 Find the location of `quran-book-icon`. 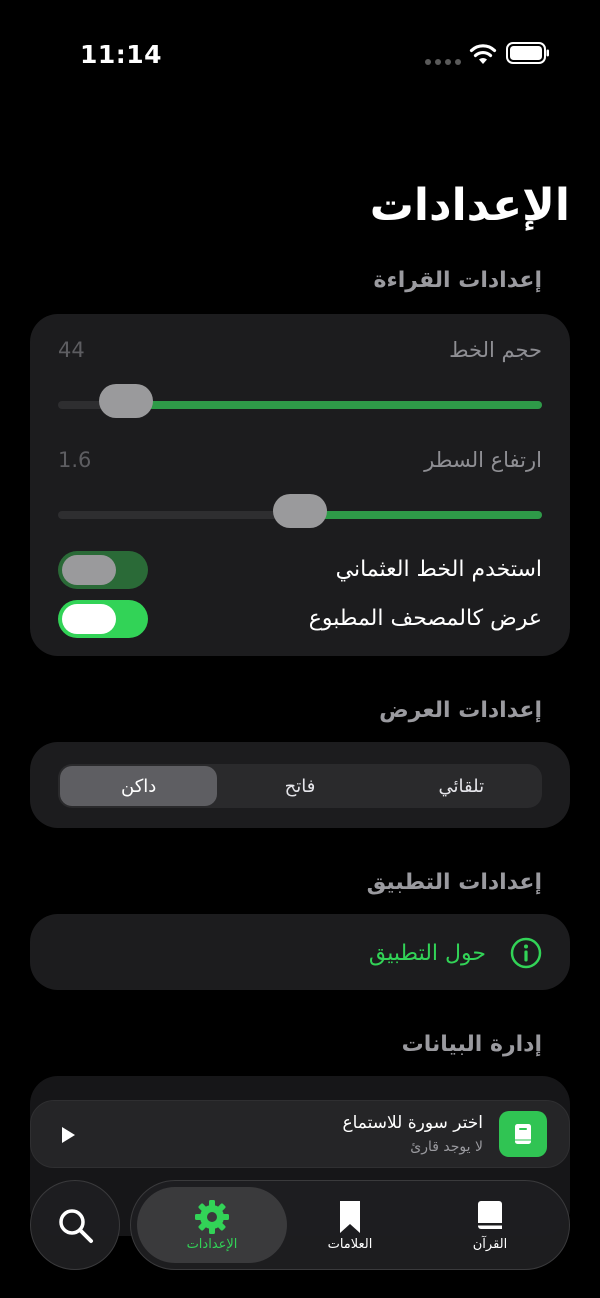

quran-book-icon is located at coordinates (523, 1134).